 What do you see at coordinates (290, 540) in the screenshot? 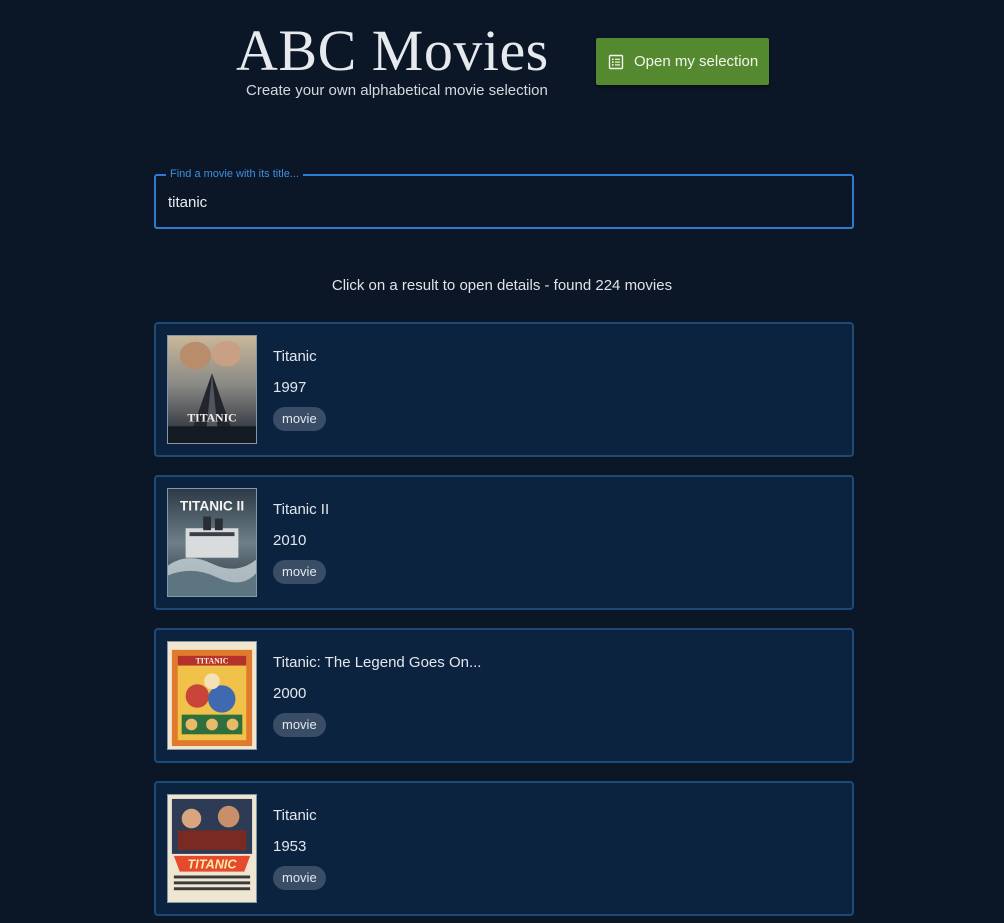
I see `movie-year: 2010` at bounding box center [290, 540].